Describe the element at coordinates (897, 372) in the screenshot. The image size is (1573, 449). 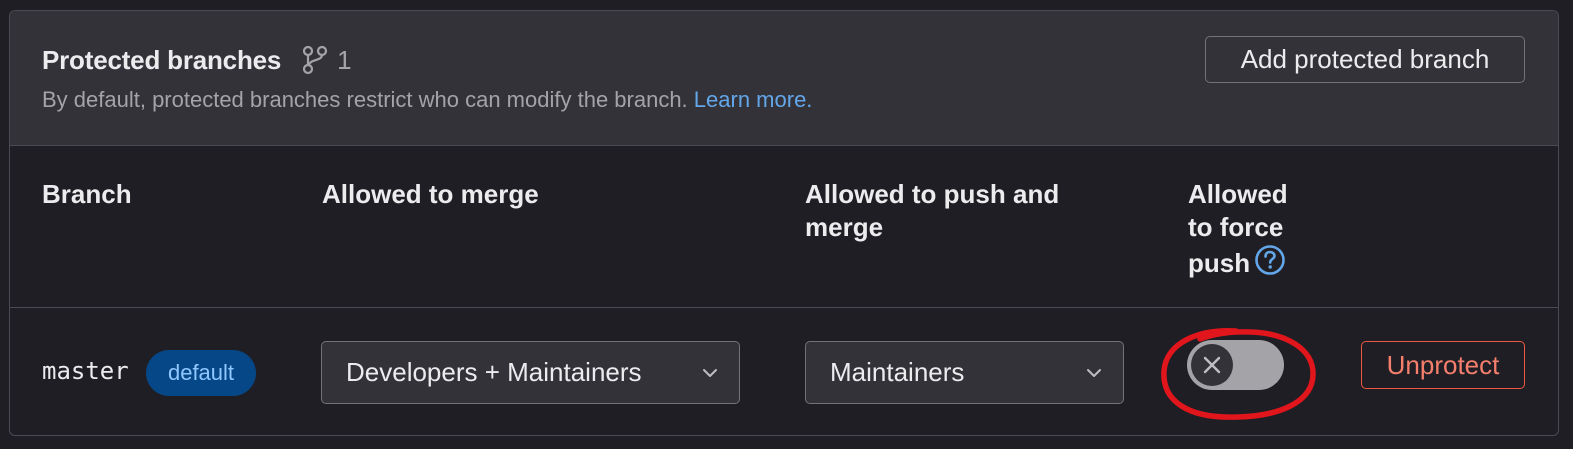
I see `allowed-to-push-value: Maintainers` at that location.